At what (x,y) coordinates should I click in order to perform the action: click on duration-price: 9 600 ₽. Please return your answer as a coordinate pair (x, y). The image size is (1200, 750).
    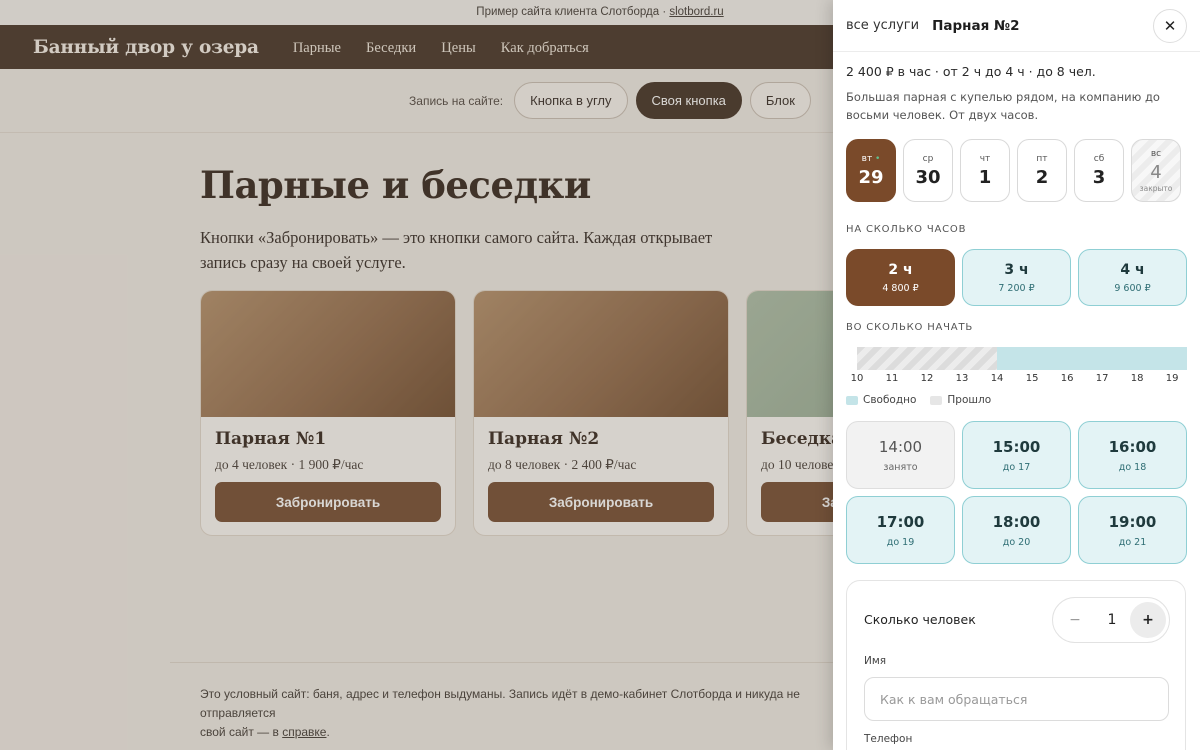
    Looking at the image, I should click on (1132, 288).